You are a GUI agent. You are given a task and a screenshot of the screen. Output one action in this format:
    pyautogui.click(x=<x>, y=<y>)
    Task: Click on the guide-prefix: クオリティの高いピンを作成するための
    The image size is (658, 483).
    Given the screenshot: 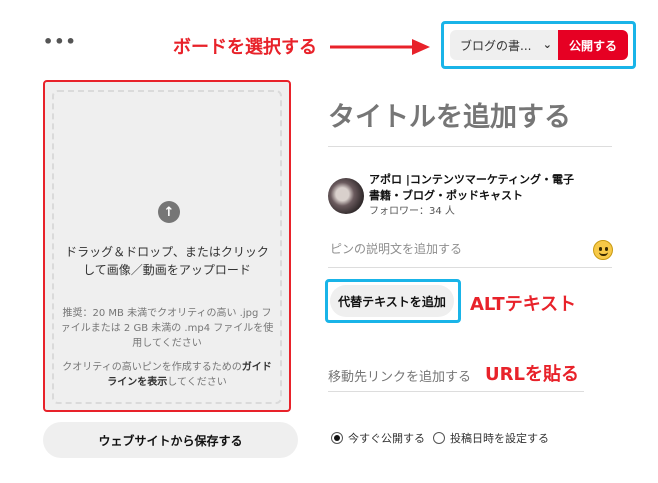 What is the action you would take?
    pyautogui.click(x=152, y=367)
    